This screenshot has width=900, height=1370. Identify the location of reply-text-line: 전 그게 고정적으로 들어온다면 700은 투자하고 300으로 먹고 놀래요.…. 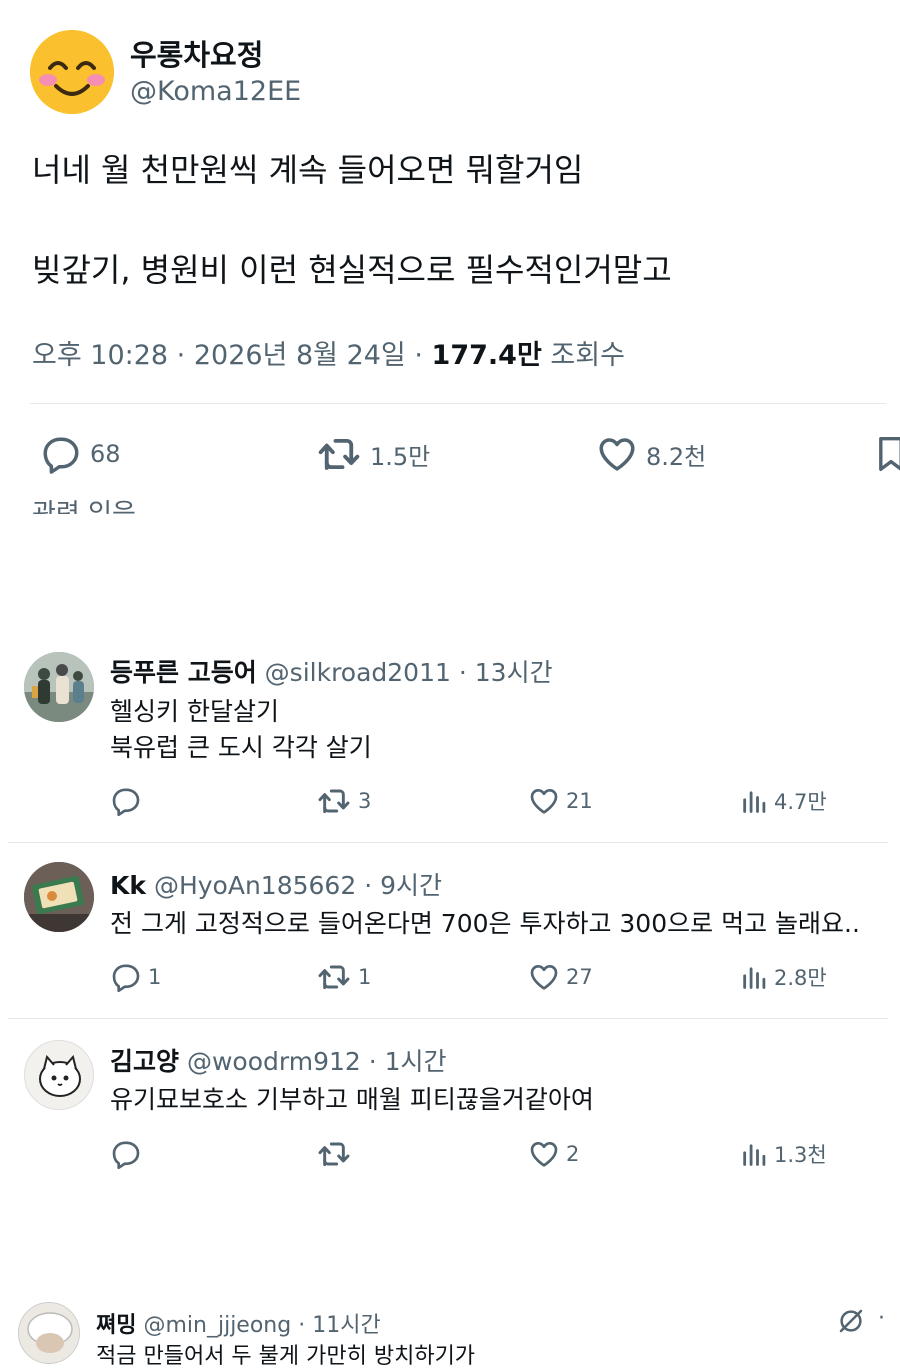
(485, 923).